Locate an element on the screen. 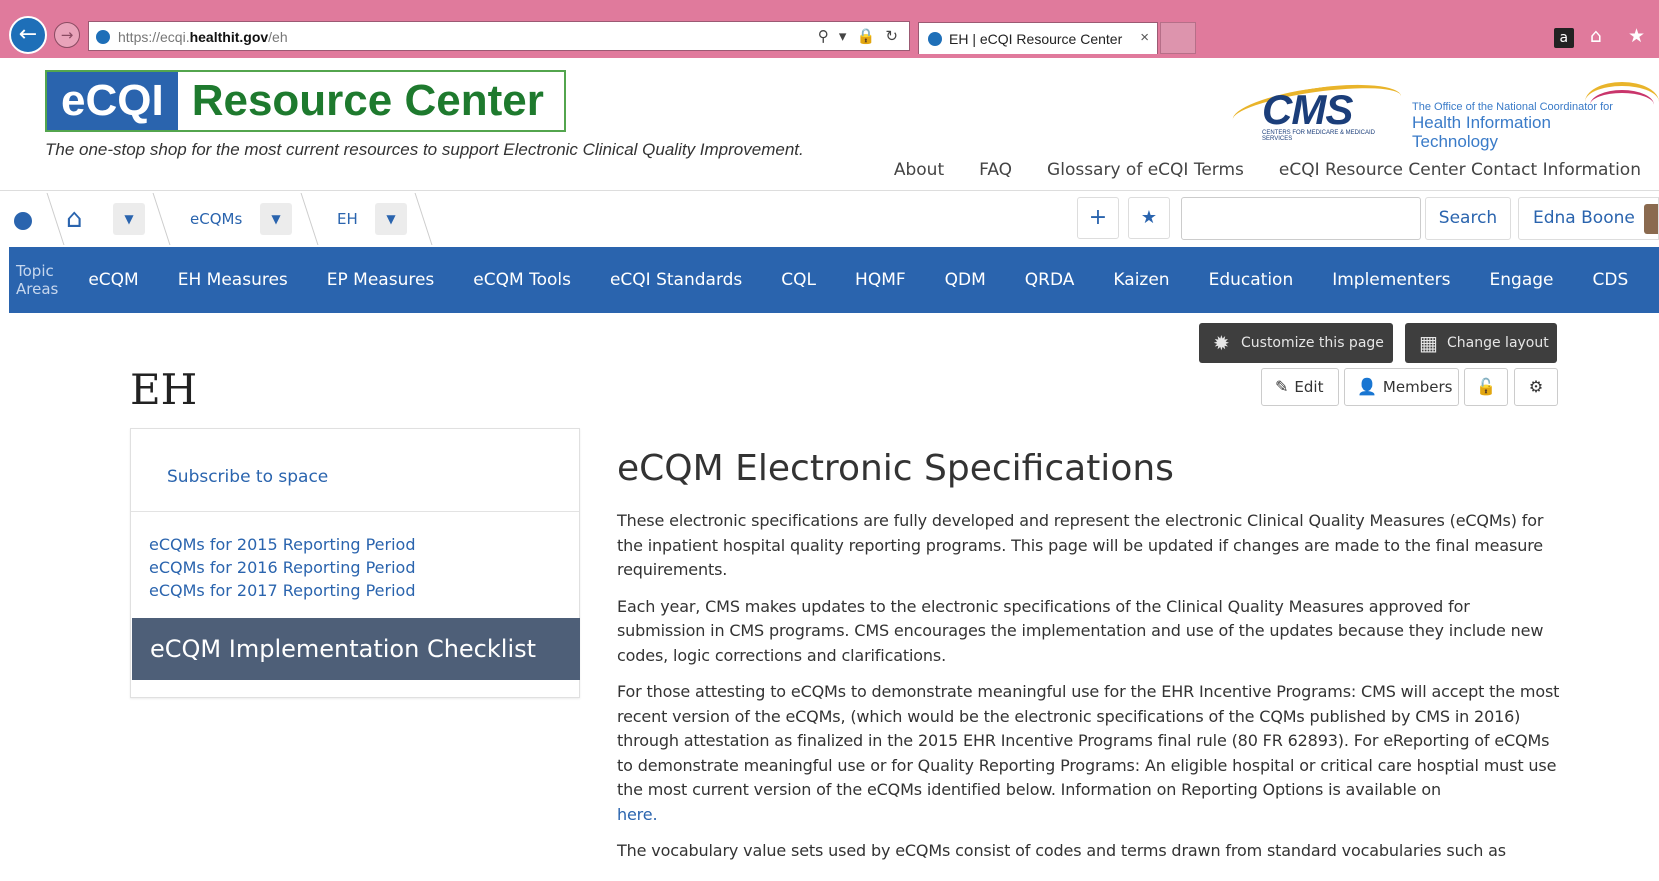  breadcrumb-home: ⌂ is located at coordinates (74, 219).